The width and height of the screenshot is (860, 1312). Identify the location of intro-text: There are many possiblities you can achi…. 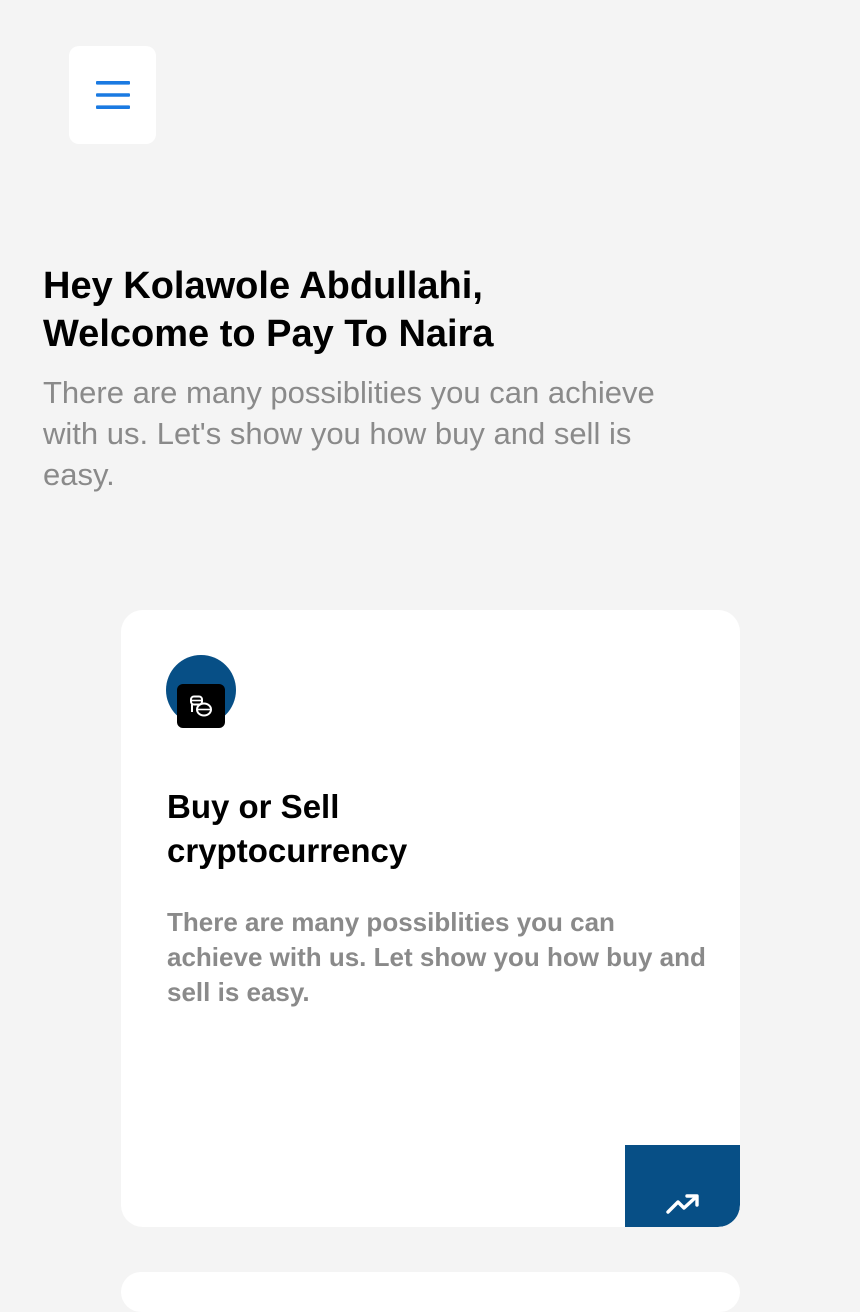
(349, 433).